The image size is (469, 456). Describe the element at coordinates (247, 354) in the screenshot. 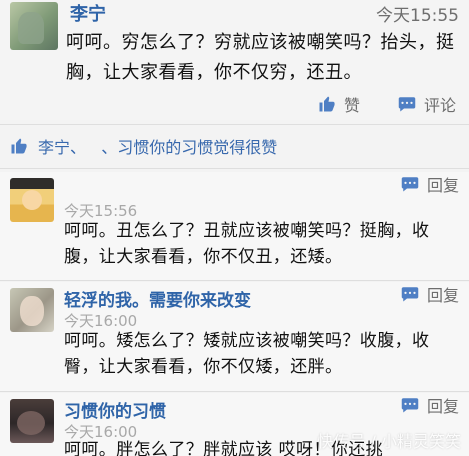

I see `reply-text: 呵呵。矮怎么了？矮就应该被嘲笑吗？收腹，收臀，让大家看看，你不仅矮，还胖。` at that location.